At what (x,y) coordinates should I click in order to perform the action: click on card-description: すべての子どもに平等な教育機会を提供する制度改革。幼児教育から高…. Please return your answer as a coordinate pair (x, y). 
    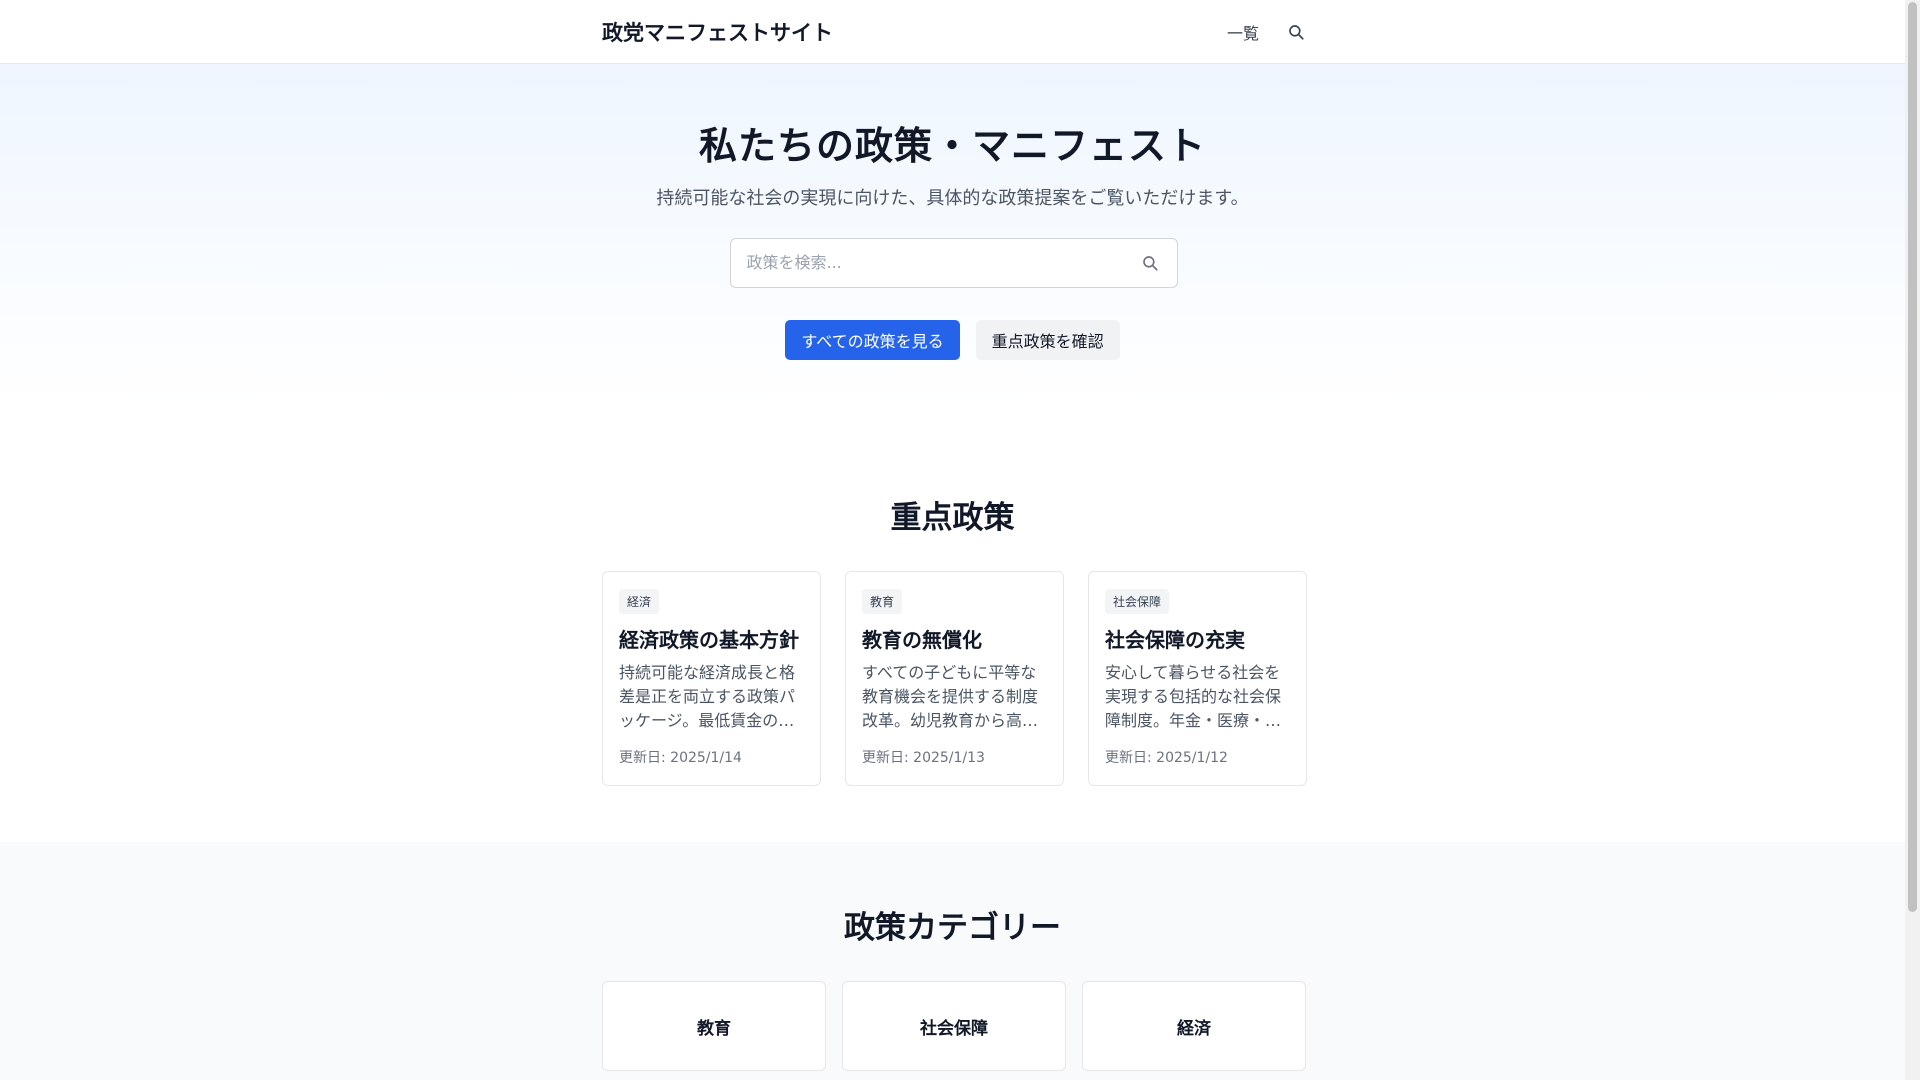
    Looking at the image, I should click on (950, 696).